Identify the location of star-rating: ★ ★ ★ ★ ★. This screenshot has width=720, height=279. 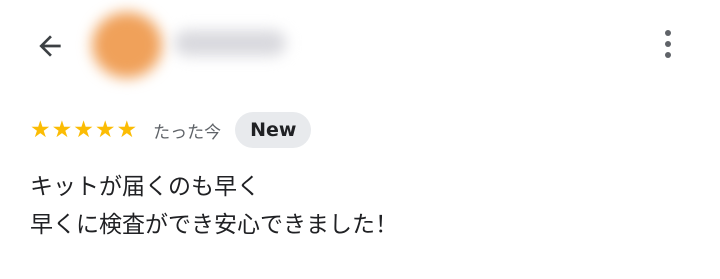
(84, 129).